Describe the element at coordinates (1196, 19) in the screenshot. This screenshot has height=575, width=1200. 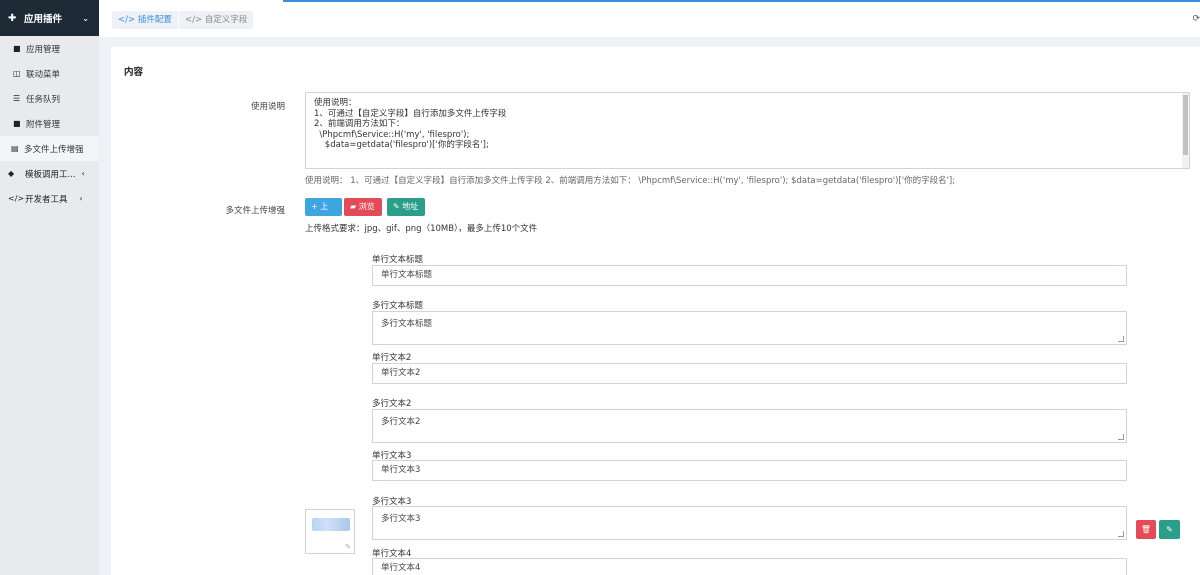
I see `refresh-icon: ⟳` at that location.